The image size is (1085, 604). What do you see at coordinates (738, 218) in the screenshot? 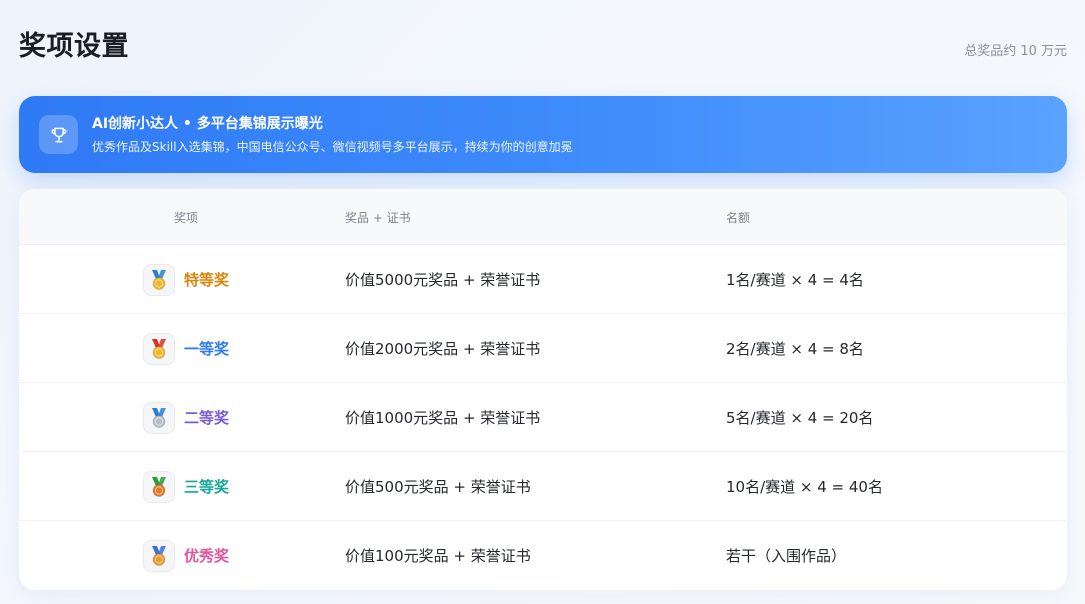
I see `column-header-quota: 名额` at bounding box center [738, 218].